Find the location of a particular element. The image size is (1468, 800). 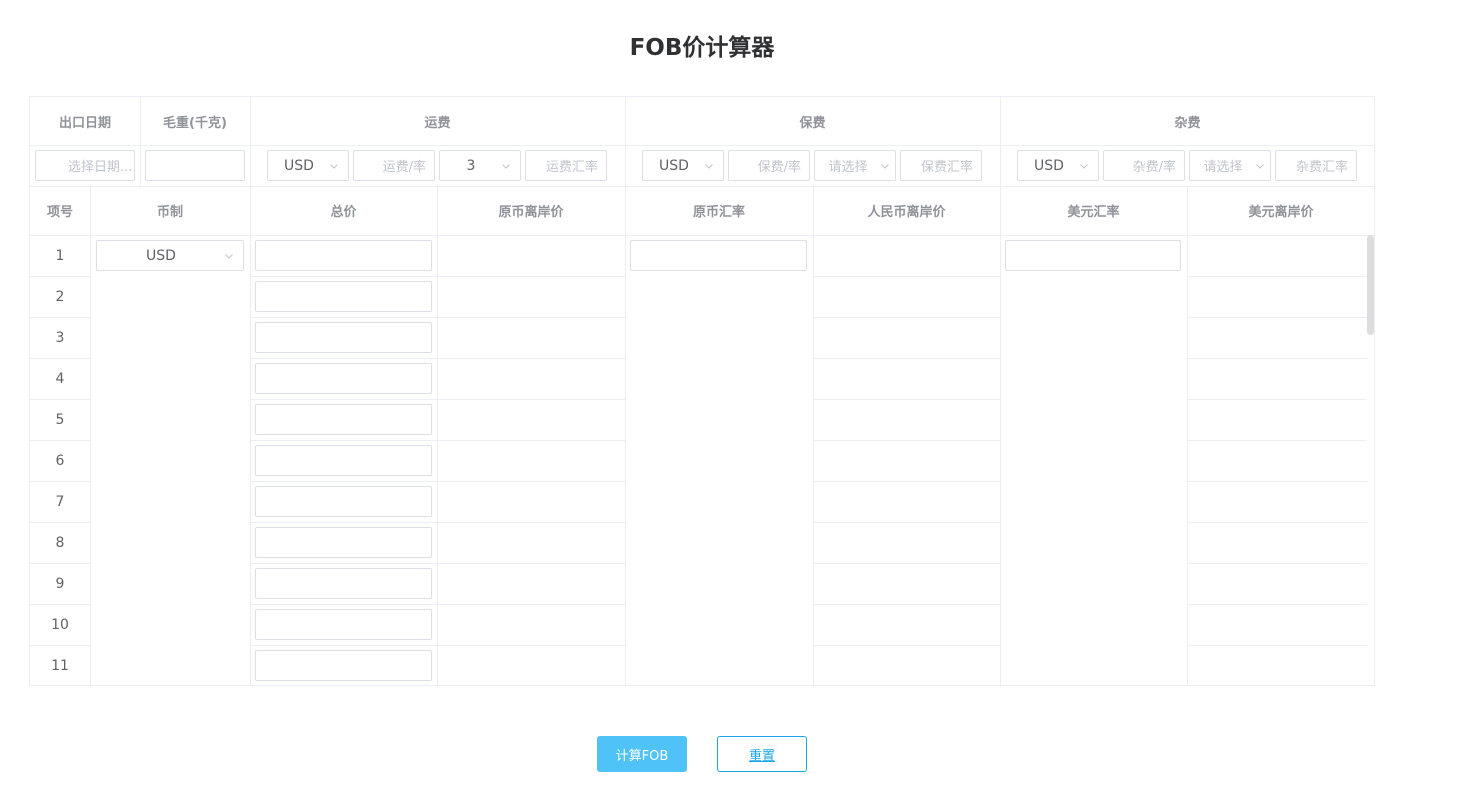

insurance-type-select: 请选择 is located at coordinates (855, 165).